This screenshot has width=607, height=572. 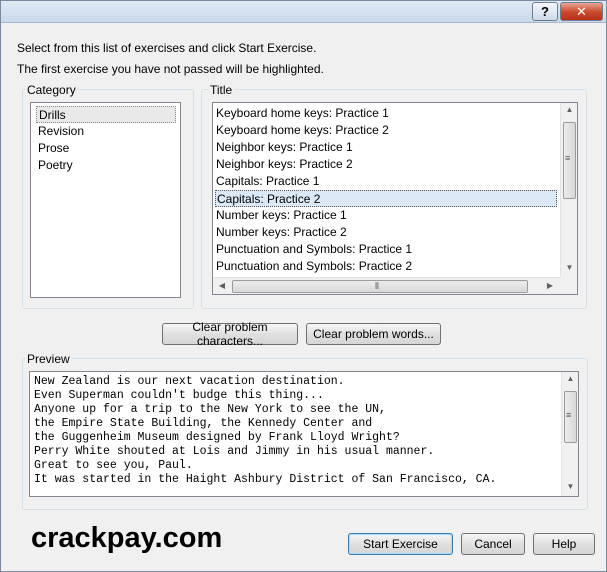 What do you see at coordinates (106, 165) in the screenshot?
I see `category-item-poetry: Poetry` at bounding box center [106, 165].